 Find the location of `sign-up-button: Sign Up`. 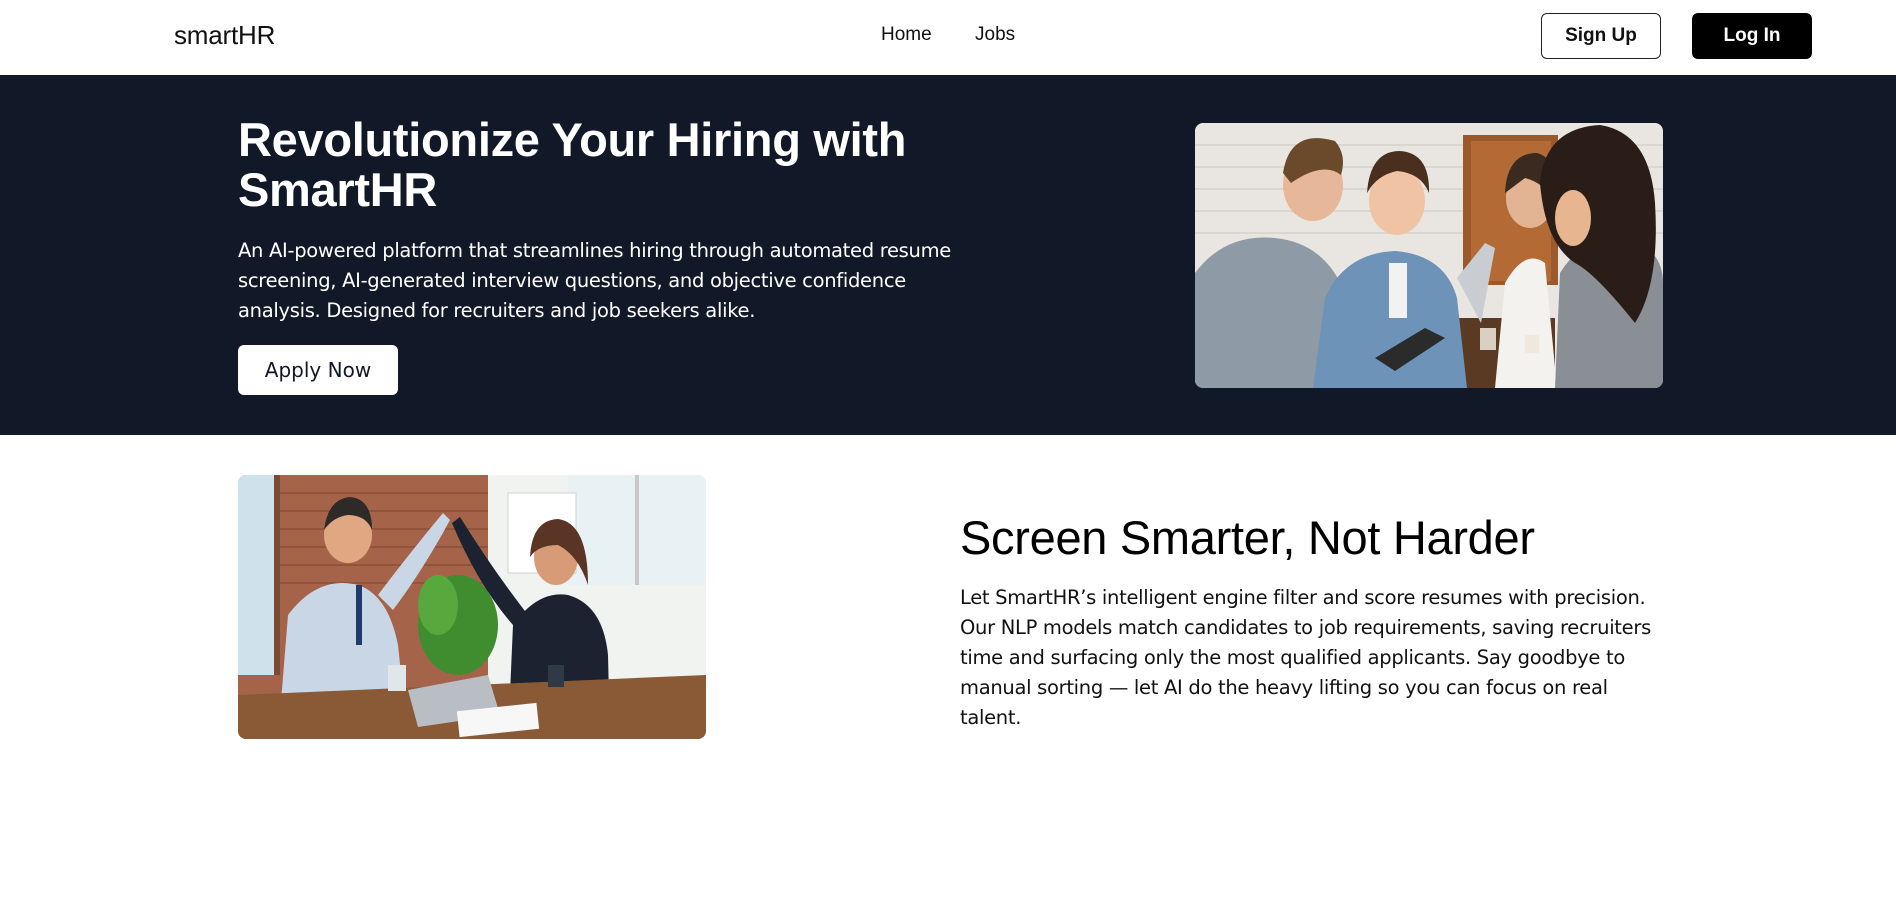

sign-up-button: Sign Up is located at coordinates (1601, 36).